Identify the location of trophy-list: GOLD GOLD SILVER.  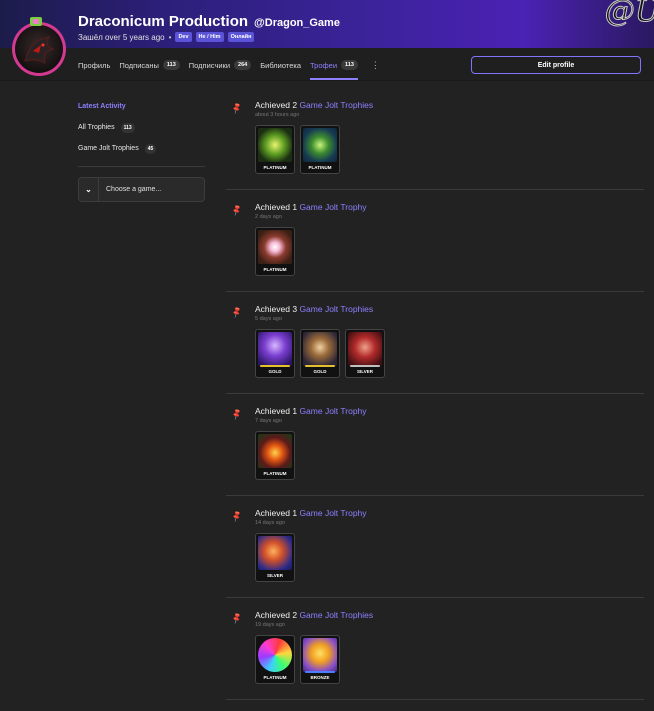
(320, 353).